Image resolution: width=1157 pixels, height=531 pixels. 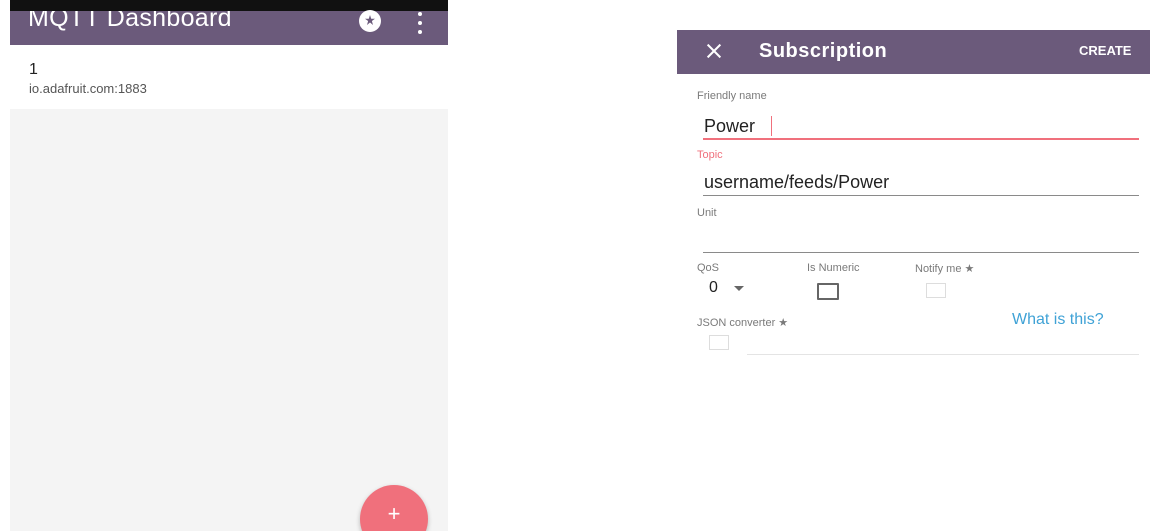 I want to click on topic-input: username/feeds/Power, so click(x=796, y=182).